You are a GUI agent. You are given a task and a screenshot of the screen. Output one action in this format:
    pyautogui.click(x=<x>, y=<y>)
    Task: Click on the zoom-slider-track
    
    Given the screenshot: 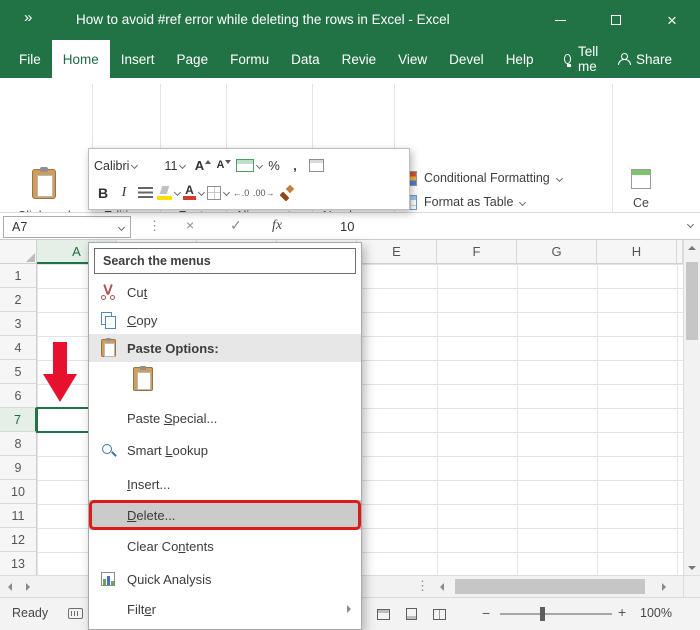 What is the action you would take?
    pyautogui.click(x=556, y=614)
    